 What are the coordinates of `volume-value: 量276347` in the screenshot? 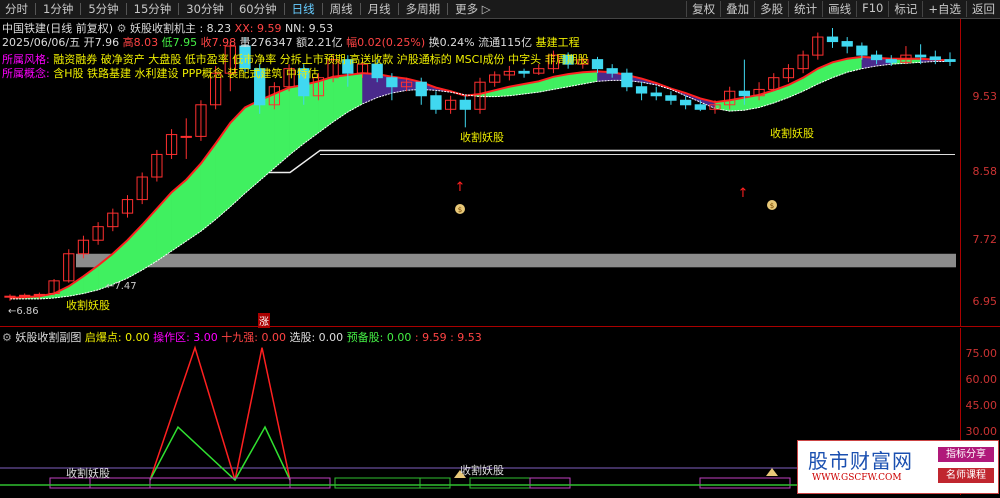 It's located at (266, 42).